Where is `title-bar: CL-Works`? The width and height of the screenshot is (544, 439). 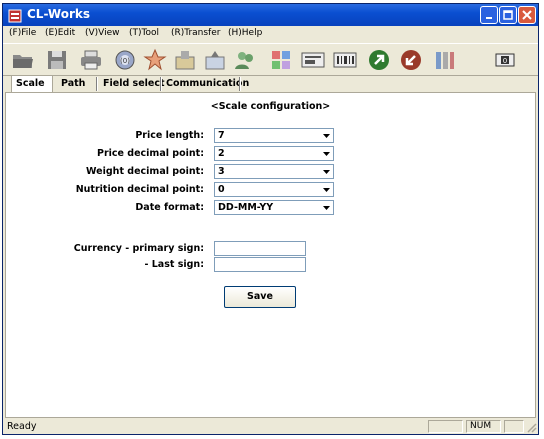
title-bar: CL-Works is located at coordinates (270, 15).